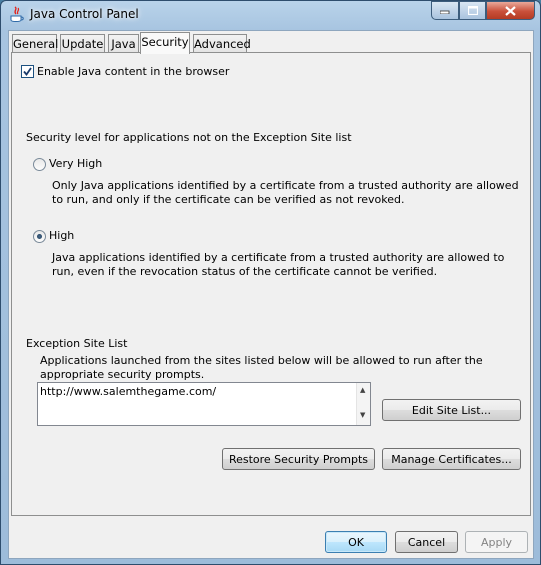  I want to click on minimize-button, so click(445, 10).